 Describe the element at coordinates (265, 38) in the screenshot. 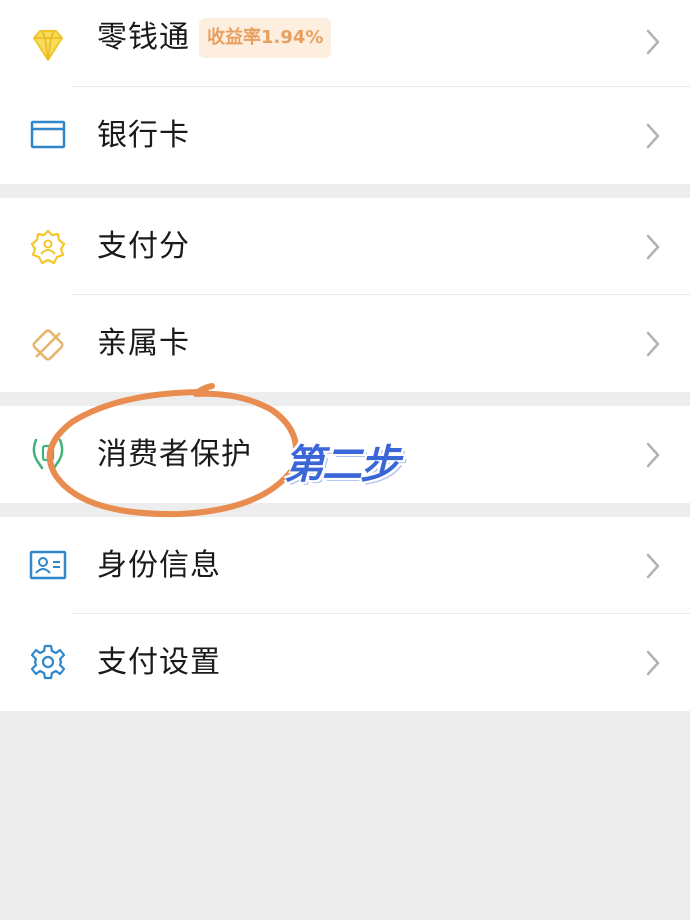

I see `yield-badge: 收益率1.94%` at that location.